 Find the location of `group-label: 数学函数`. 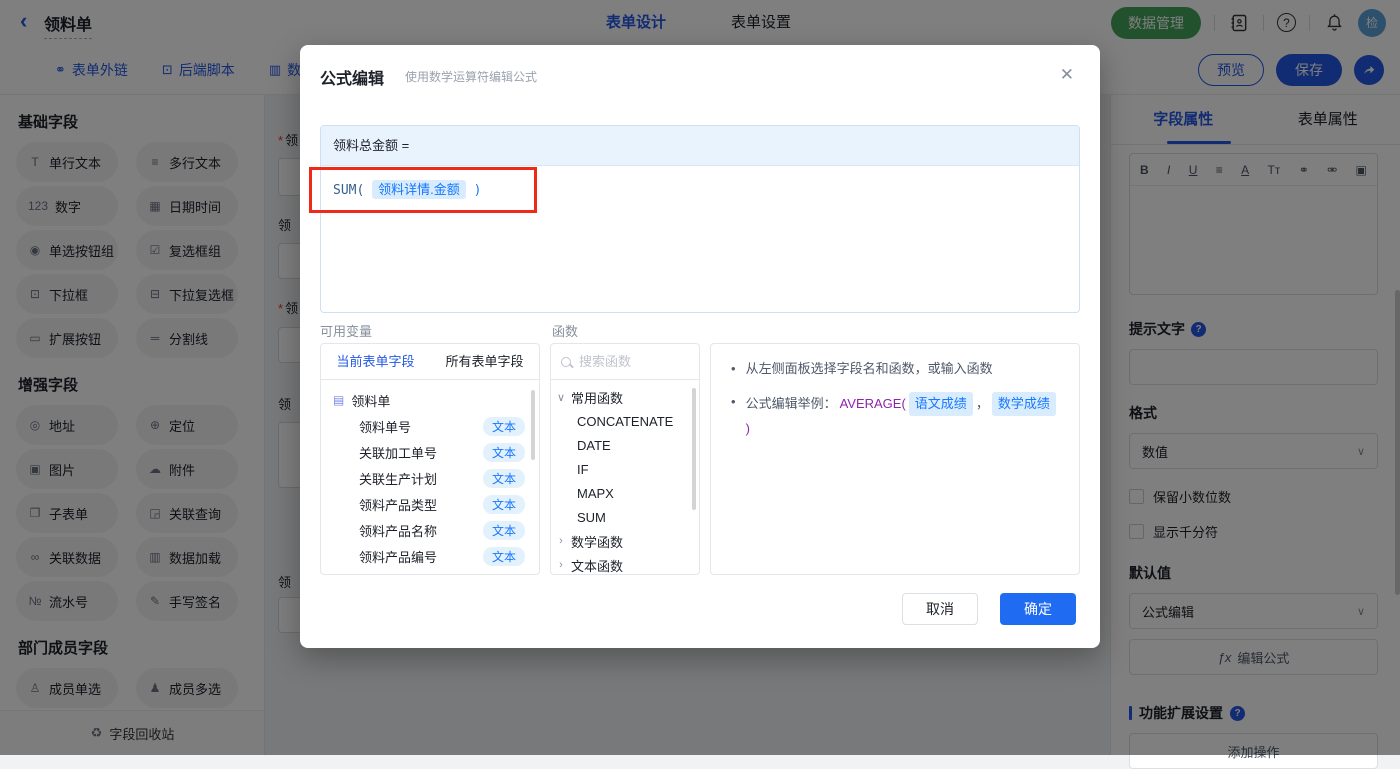

group-label: 数学函数 is located at coordinates (597, 541).